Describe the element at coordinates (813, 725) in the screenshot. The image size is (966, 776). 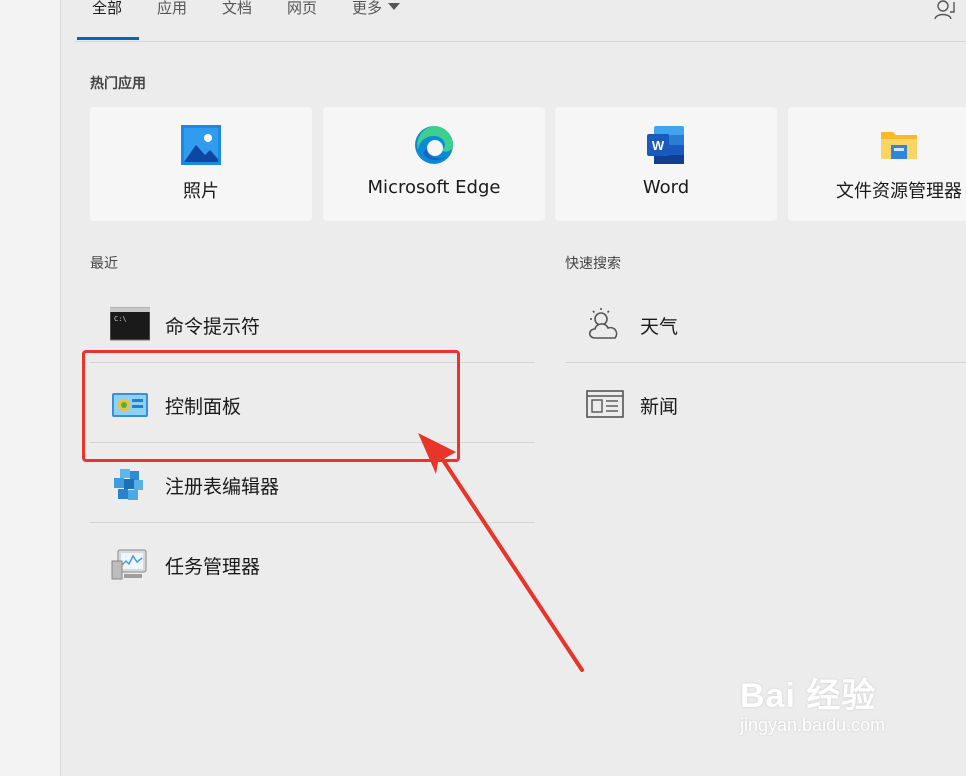
I see `watermark-url-text: jingyan.baidu.com` at that location.